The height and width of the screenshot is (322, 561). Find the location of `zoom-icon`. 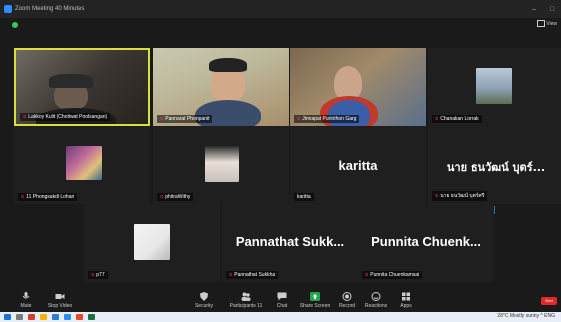

zoom-icon is located at coordinates (67, 317).